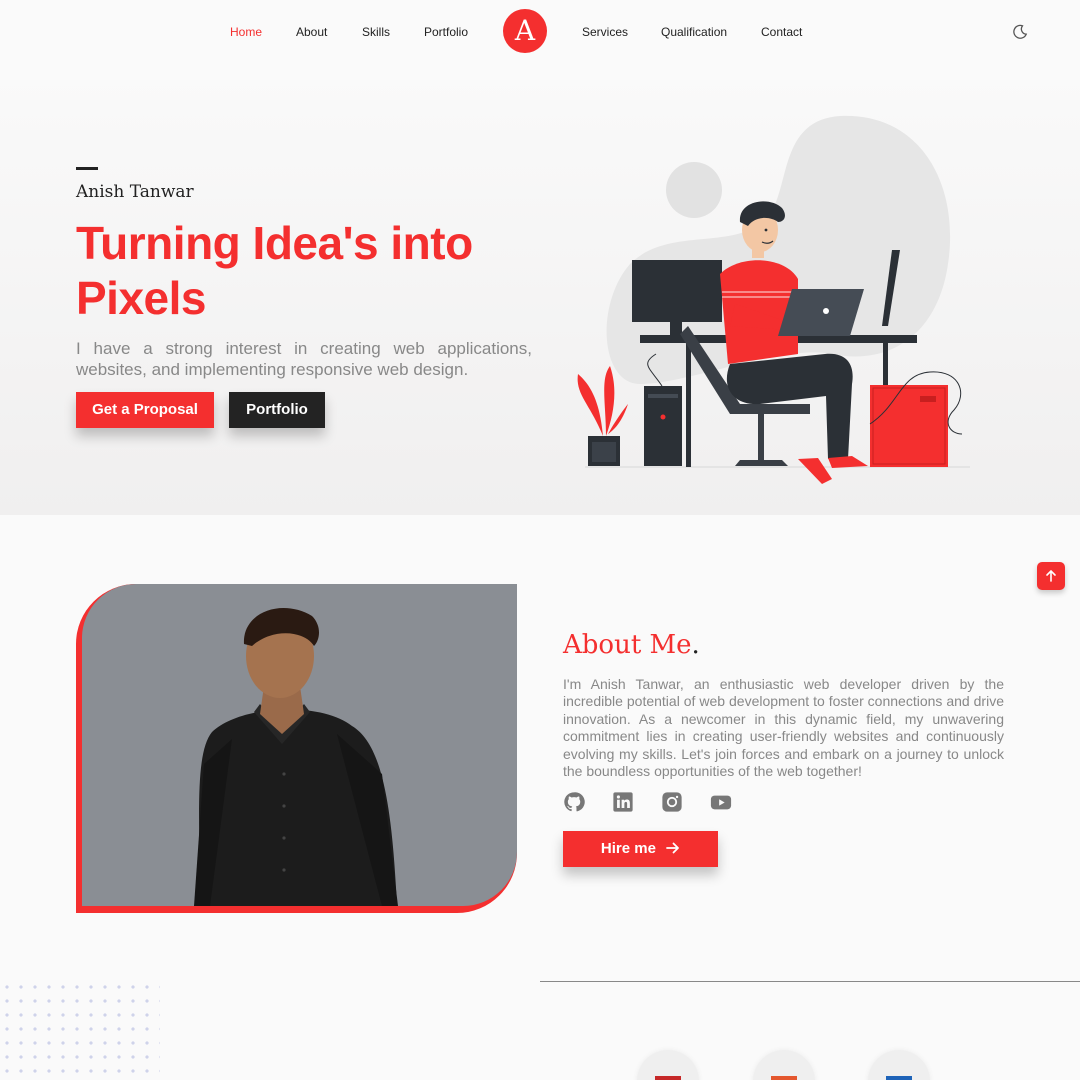  What do you see at coordinates (721, 802) in the screenshot?
I see `youtube-icon` at bounding box center [721, 802].